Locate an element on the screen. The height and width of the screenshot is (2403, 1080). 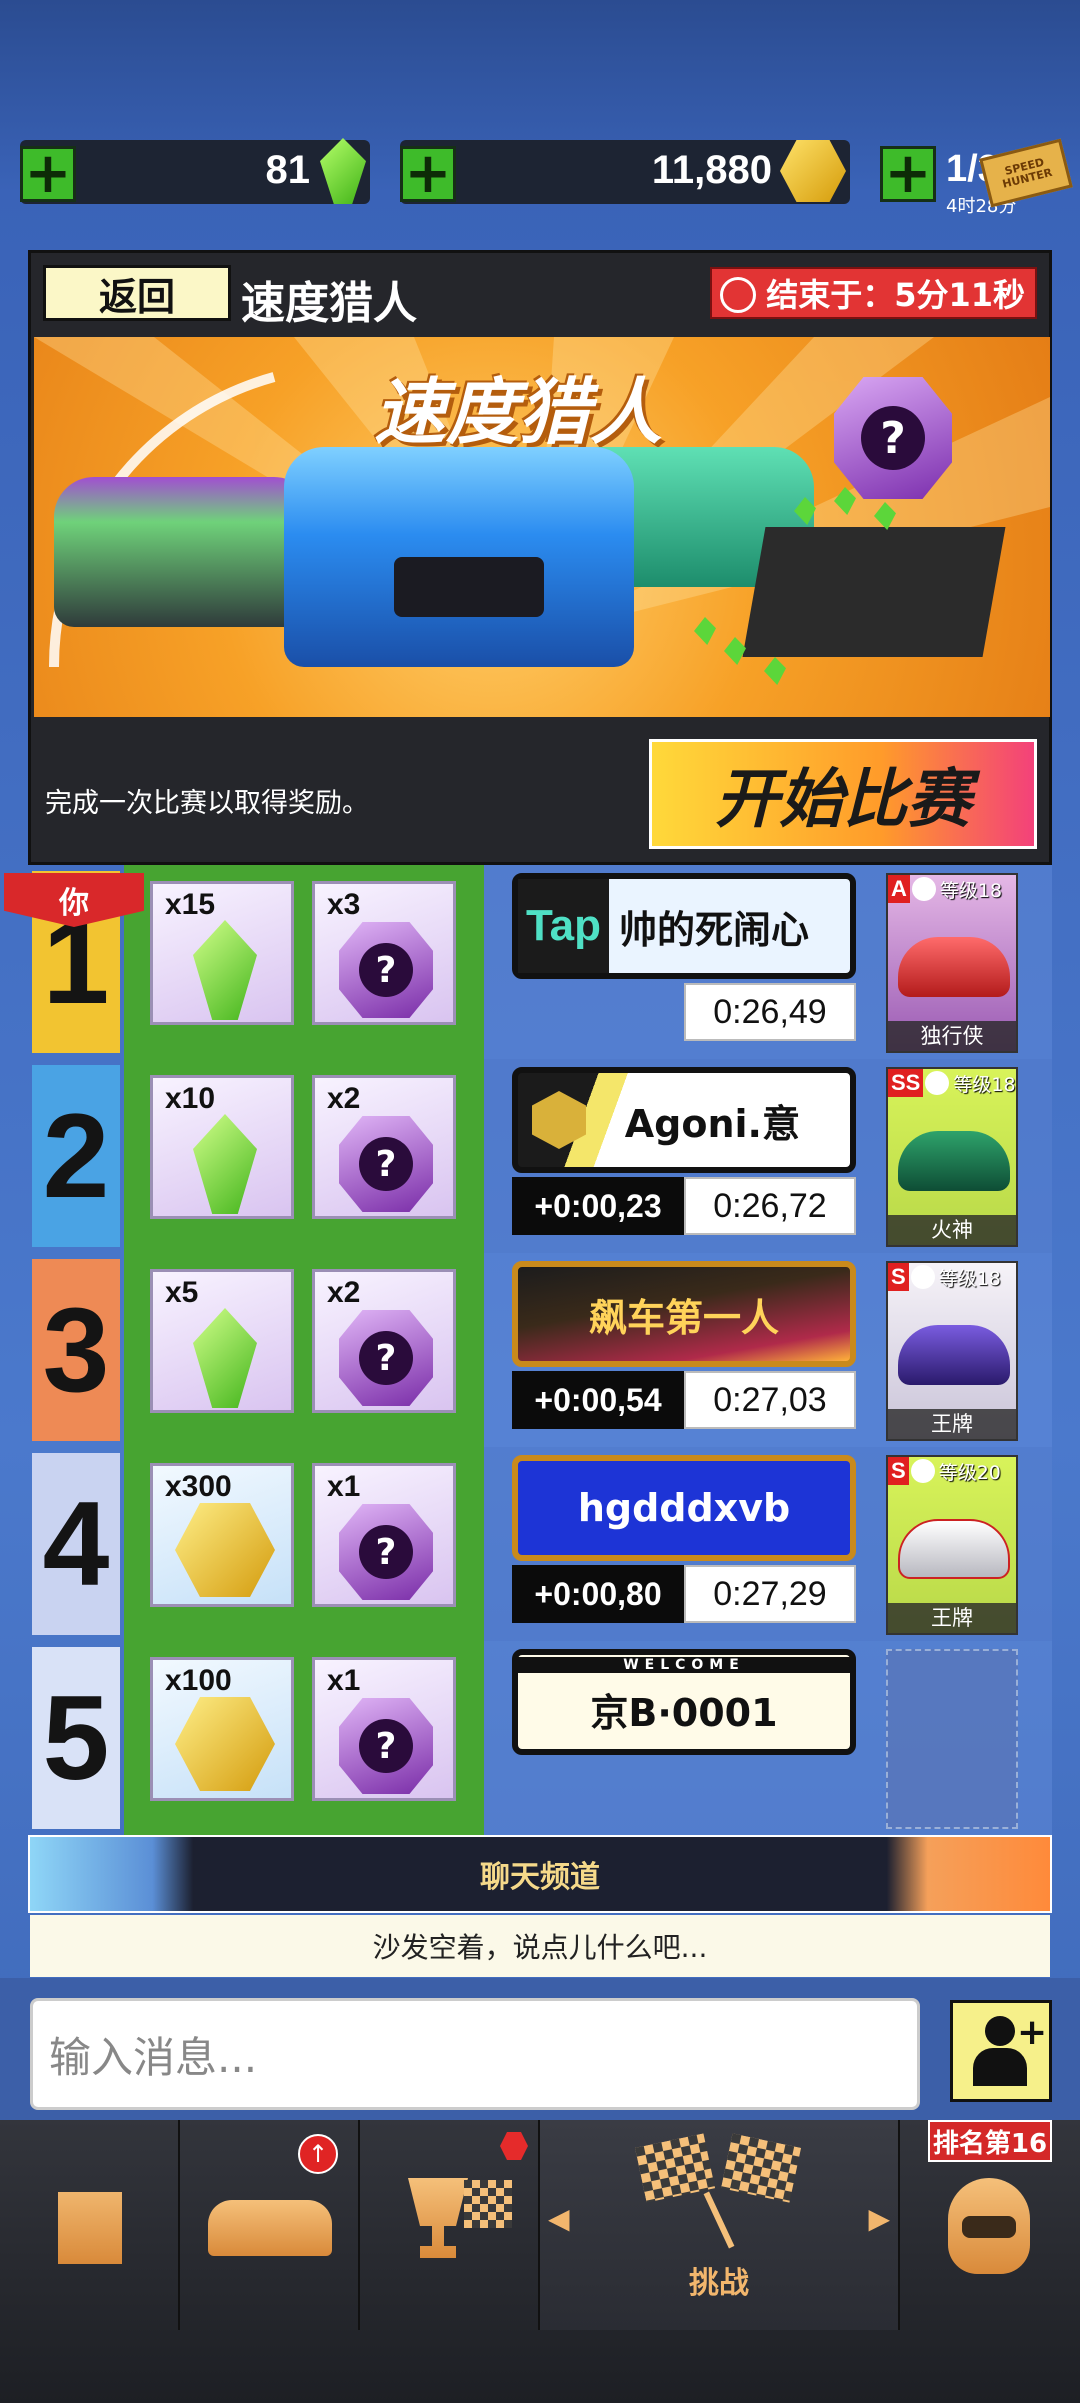
nav-upgrade: ↑ is located at coordinates (270, 2225).